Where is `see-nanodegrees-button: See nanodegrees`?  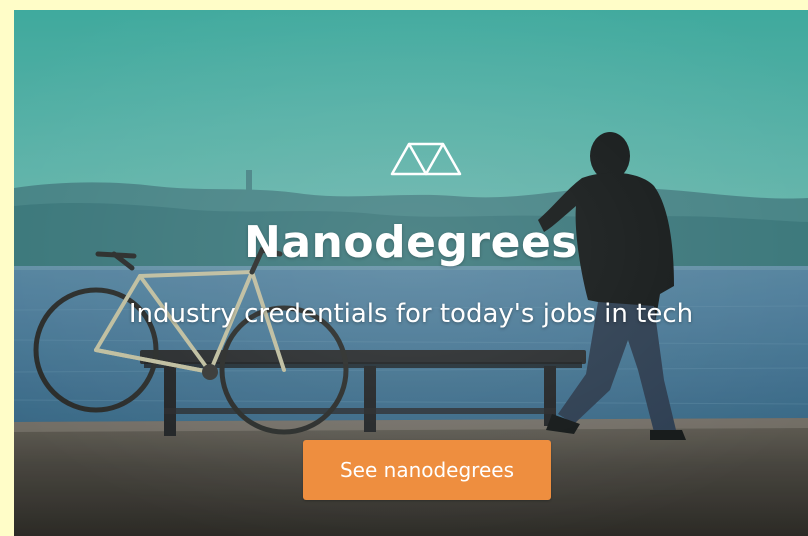
see-nanodegrees-button: See nanodegrees is located at coordinates (427, 470).